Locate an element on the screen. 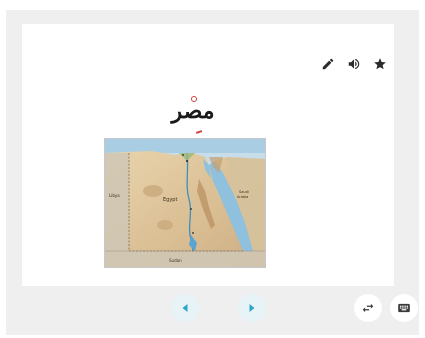 The image size is (425, 338). triangle-left-icon is located at coordinates (185, 308).